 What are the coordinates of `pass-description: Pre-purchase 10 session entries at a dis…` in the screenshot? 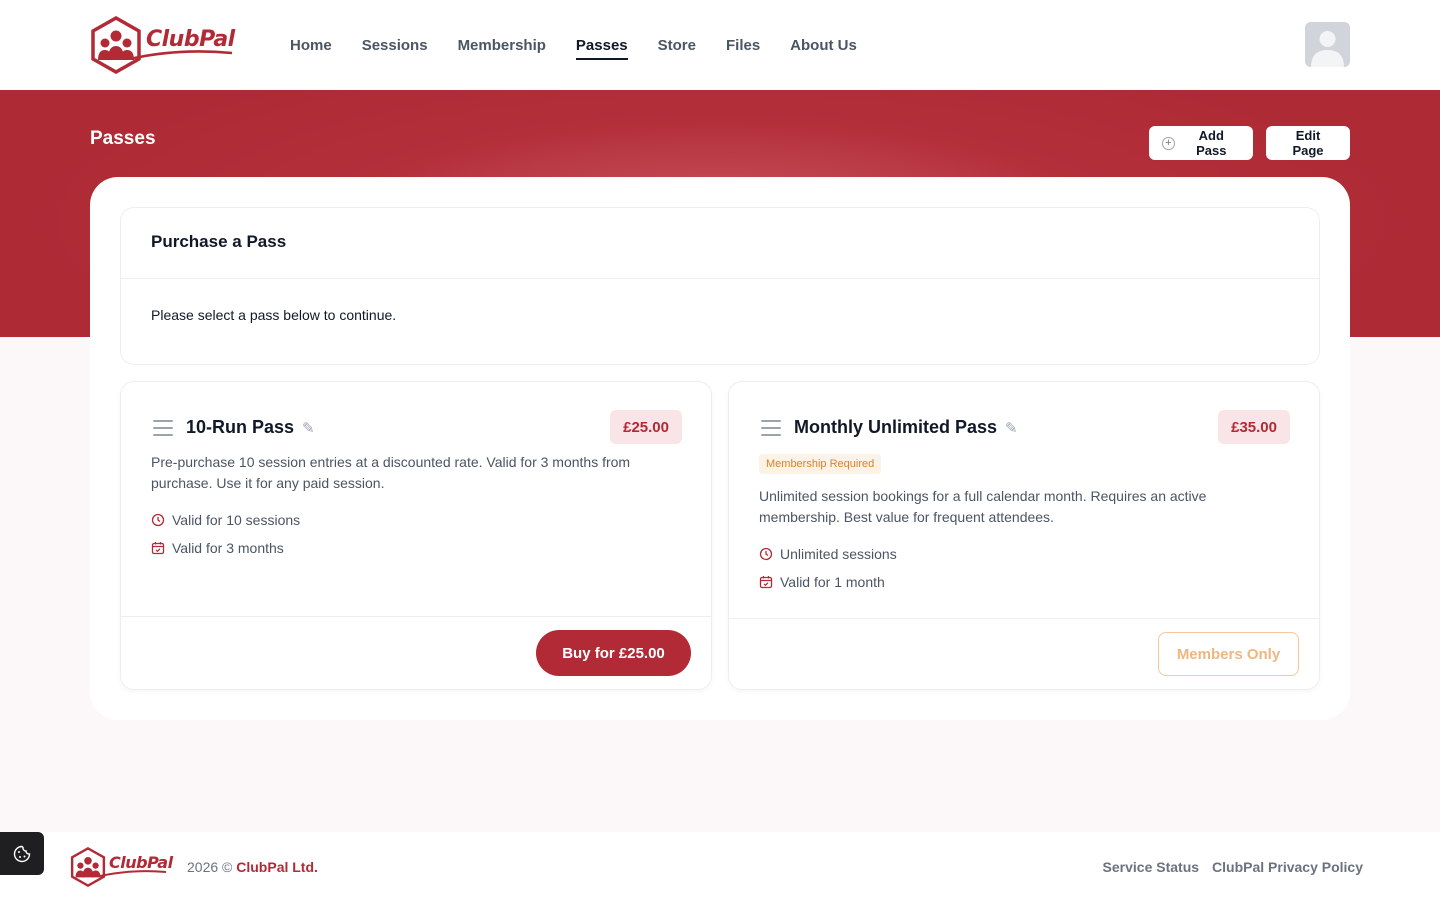 It's located at (391, 472).